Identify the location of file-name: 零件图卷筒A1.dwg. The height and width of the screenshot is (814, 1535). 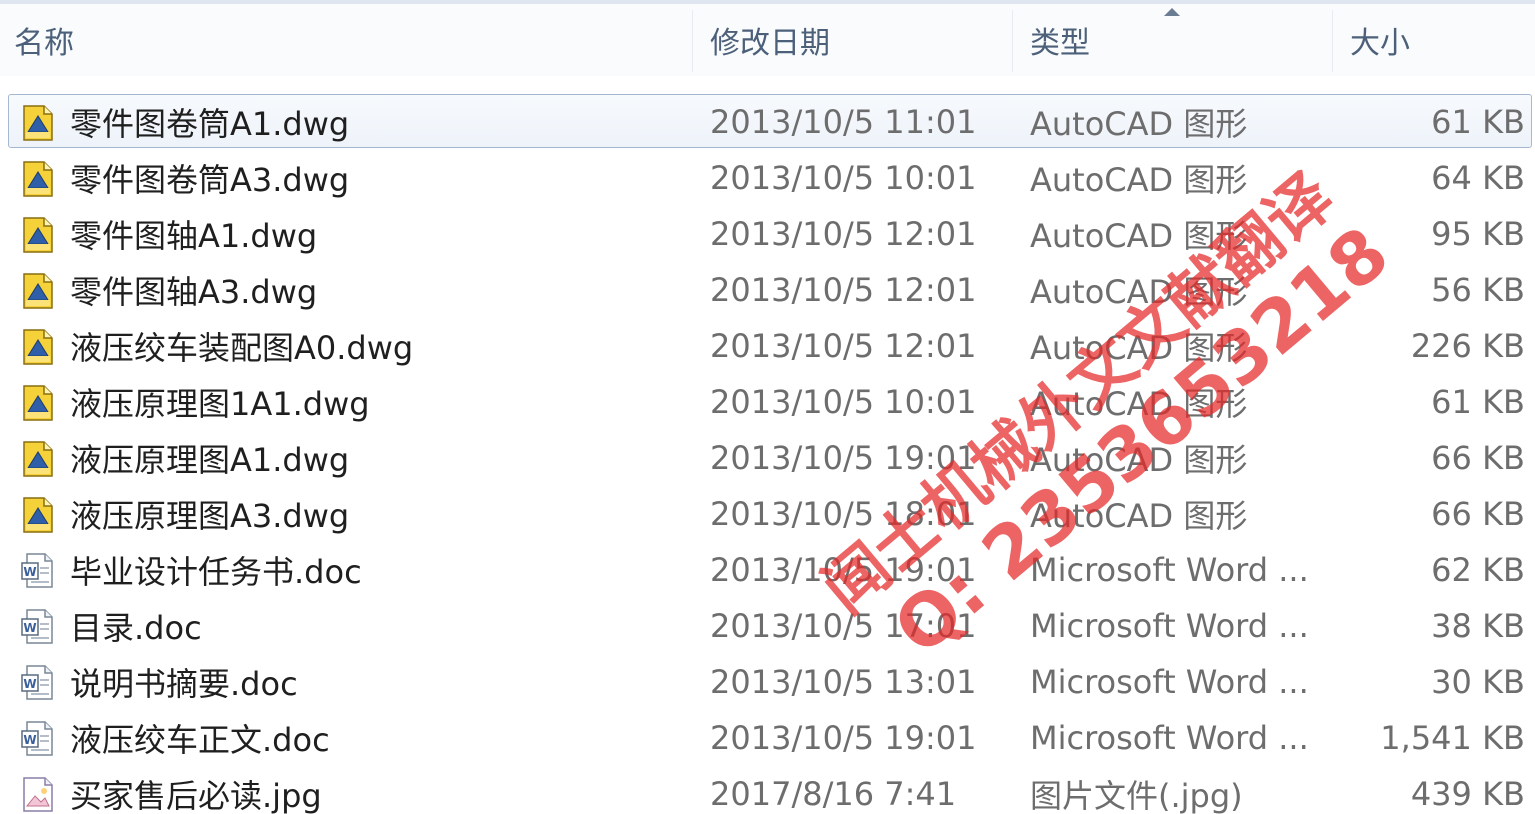
(210, 124).